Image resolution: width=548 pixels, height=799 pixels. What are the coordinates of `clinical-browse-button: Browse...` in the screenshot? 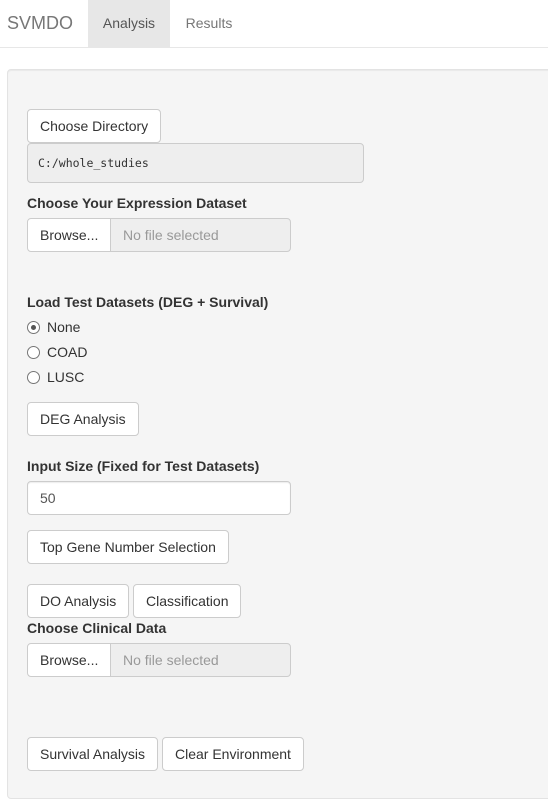 It's located at (69, 660).